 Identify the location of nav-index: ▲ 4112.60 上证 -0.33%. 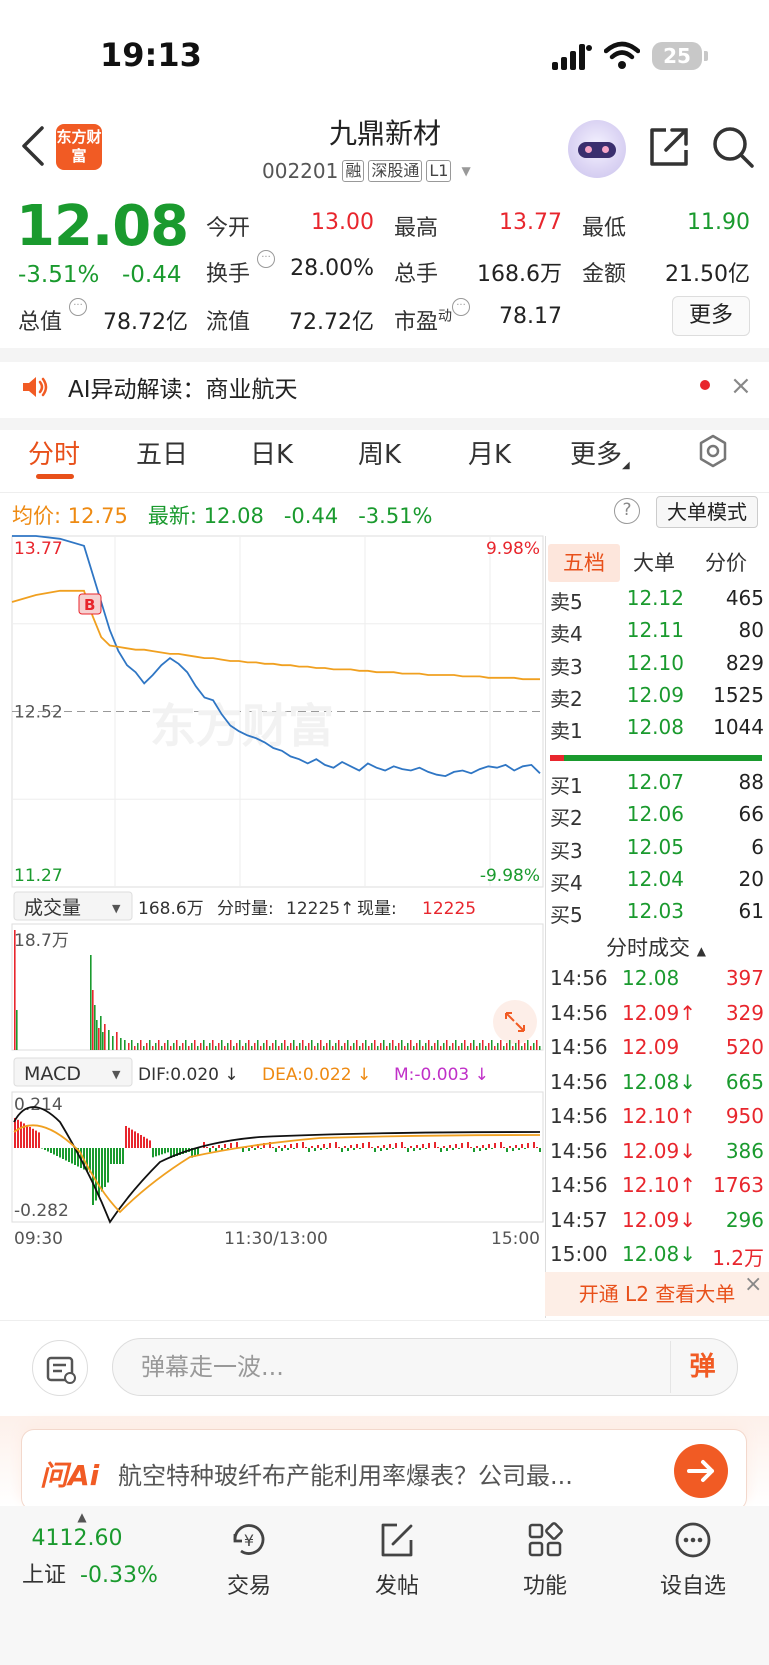
(90, 1549).